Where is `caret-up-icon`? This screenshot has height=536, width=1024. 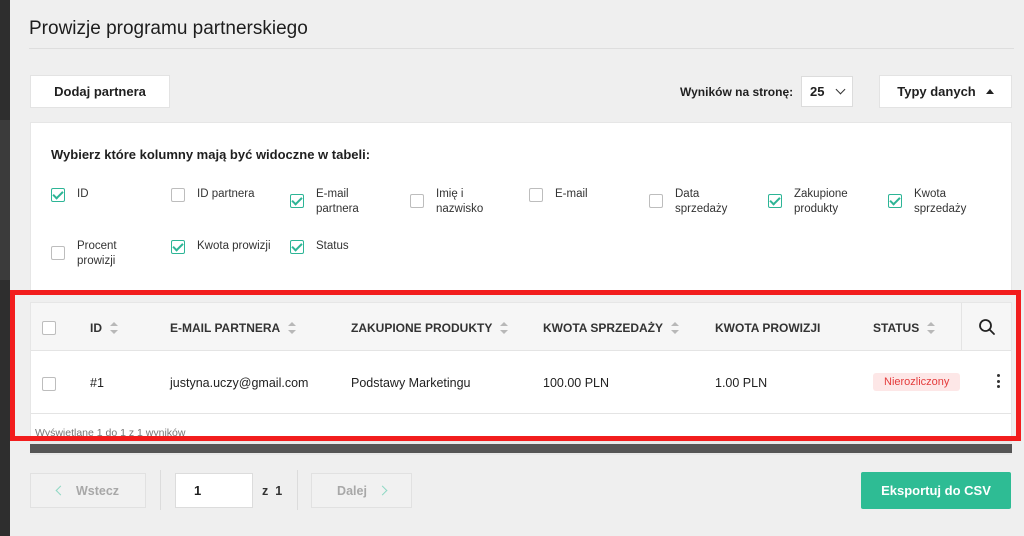 caret-up-icon is located at coordinates (989, 91).